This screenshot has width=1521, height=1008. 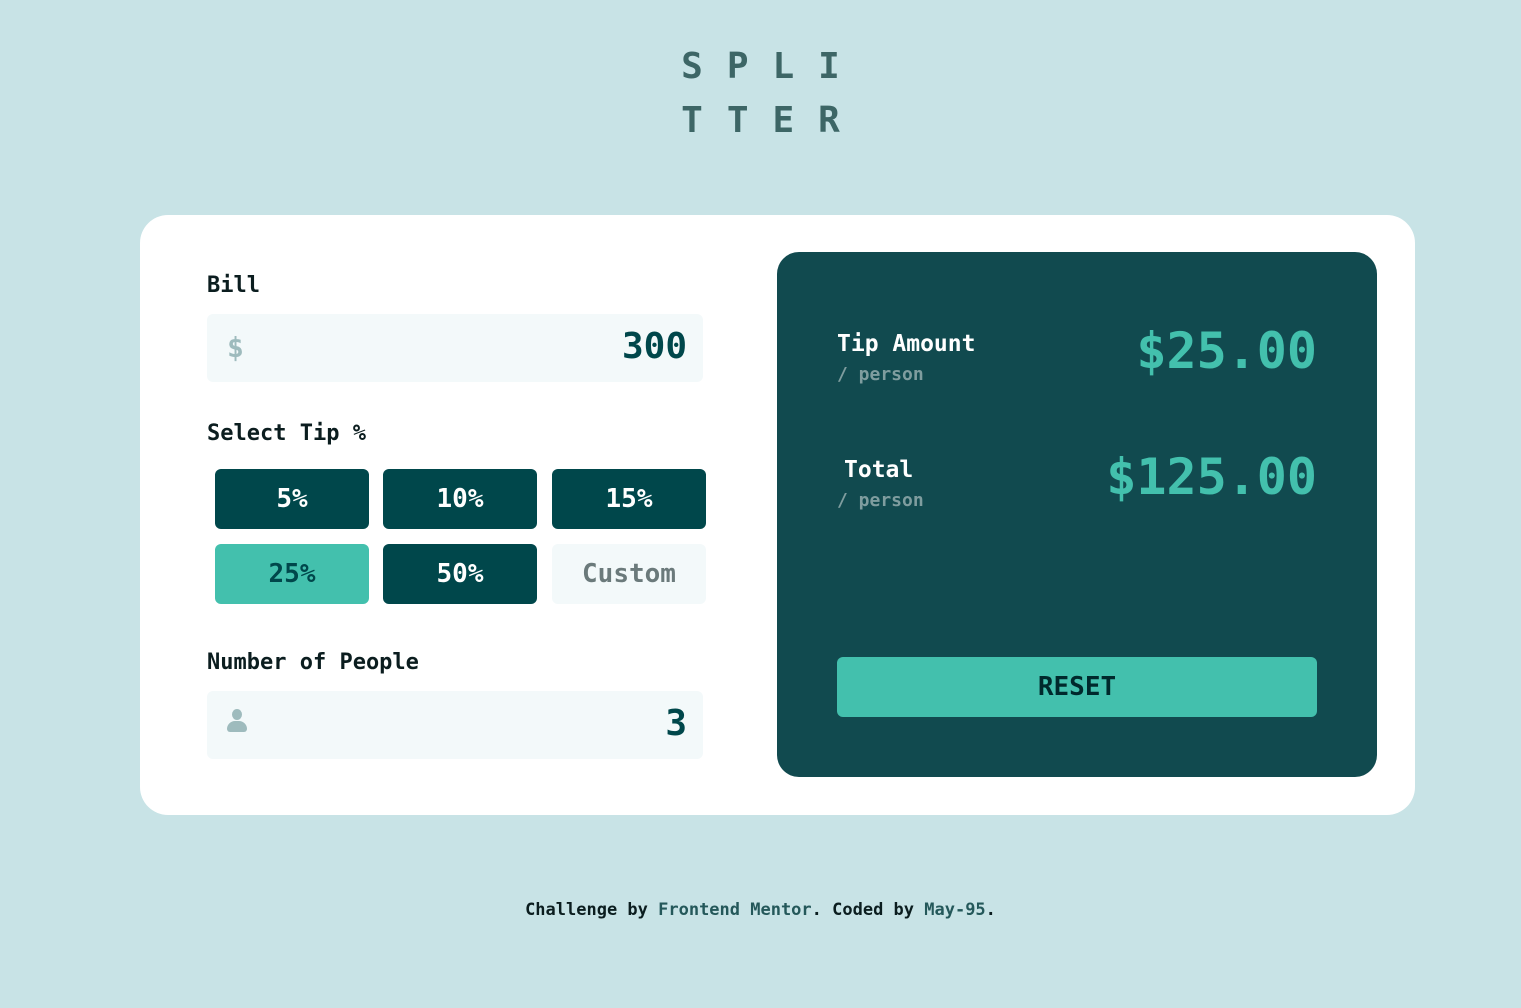 What do you see at coordinates (460, 499) in the screenshot?
I see `tip-button-10: 10%` at bounding box center [460, 499].